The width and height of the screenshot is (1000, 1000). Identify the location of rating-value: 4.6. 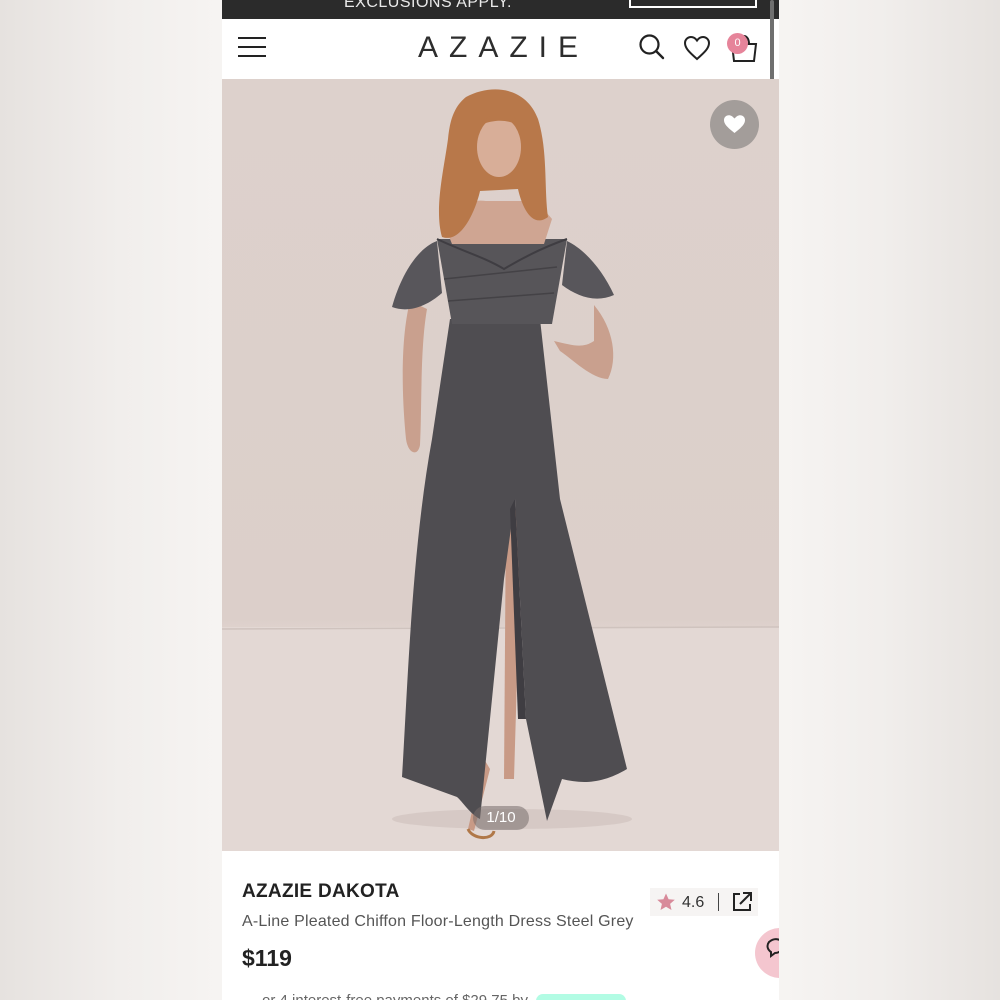
(693, 902).